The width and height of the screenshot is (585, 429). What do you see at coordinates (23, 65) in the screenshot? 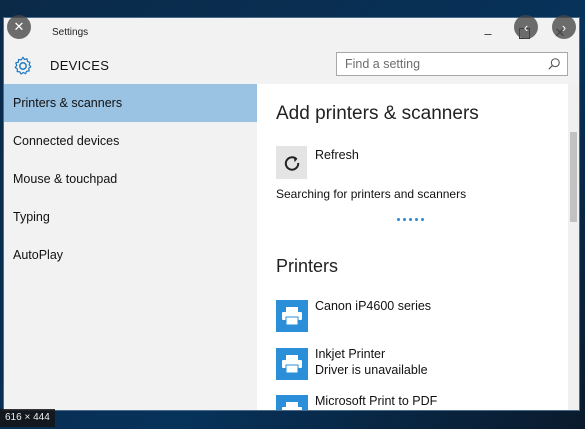
I see `gear-icon` at bounding box center [23, 65].